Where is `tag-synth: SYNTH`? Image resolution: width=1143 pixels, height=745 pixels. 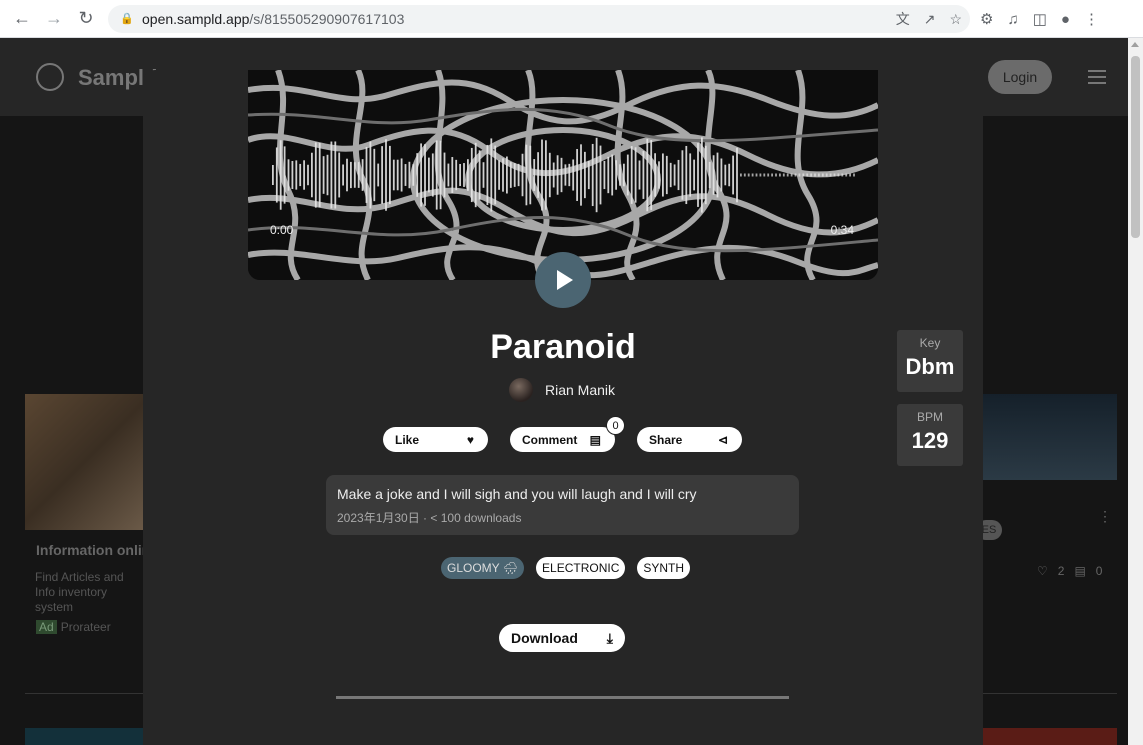 tag-synth: SYNTH is located at coordinates (664, 568).